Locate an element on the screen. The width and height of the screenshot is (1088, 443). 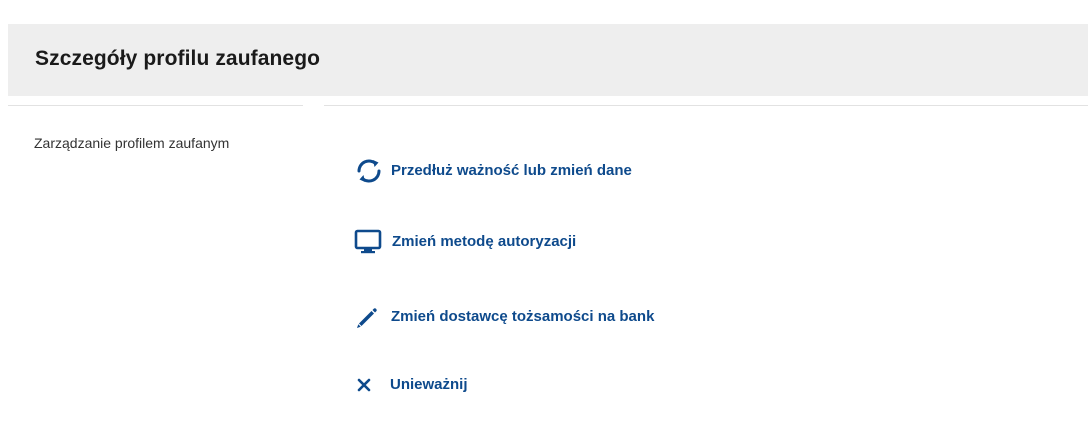
change-identity-provider-link: Zmień dostawcę tożsamości na bank is located at coordinates (504, 317).